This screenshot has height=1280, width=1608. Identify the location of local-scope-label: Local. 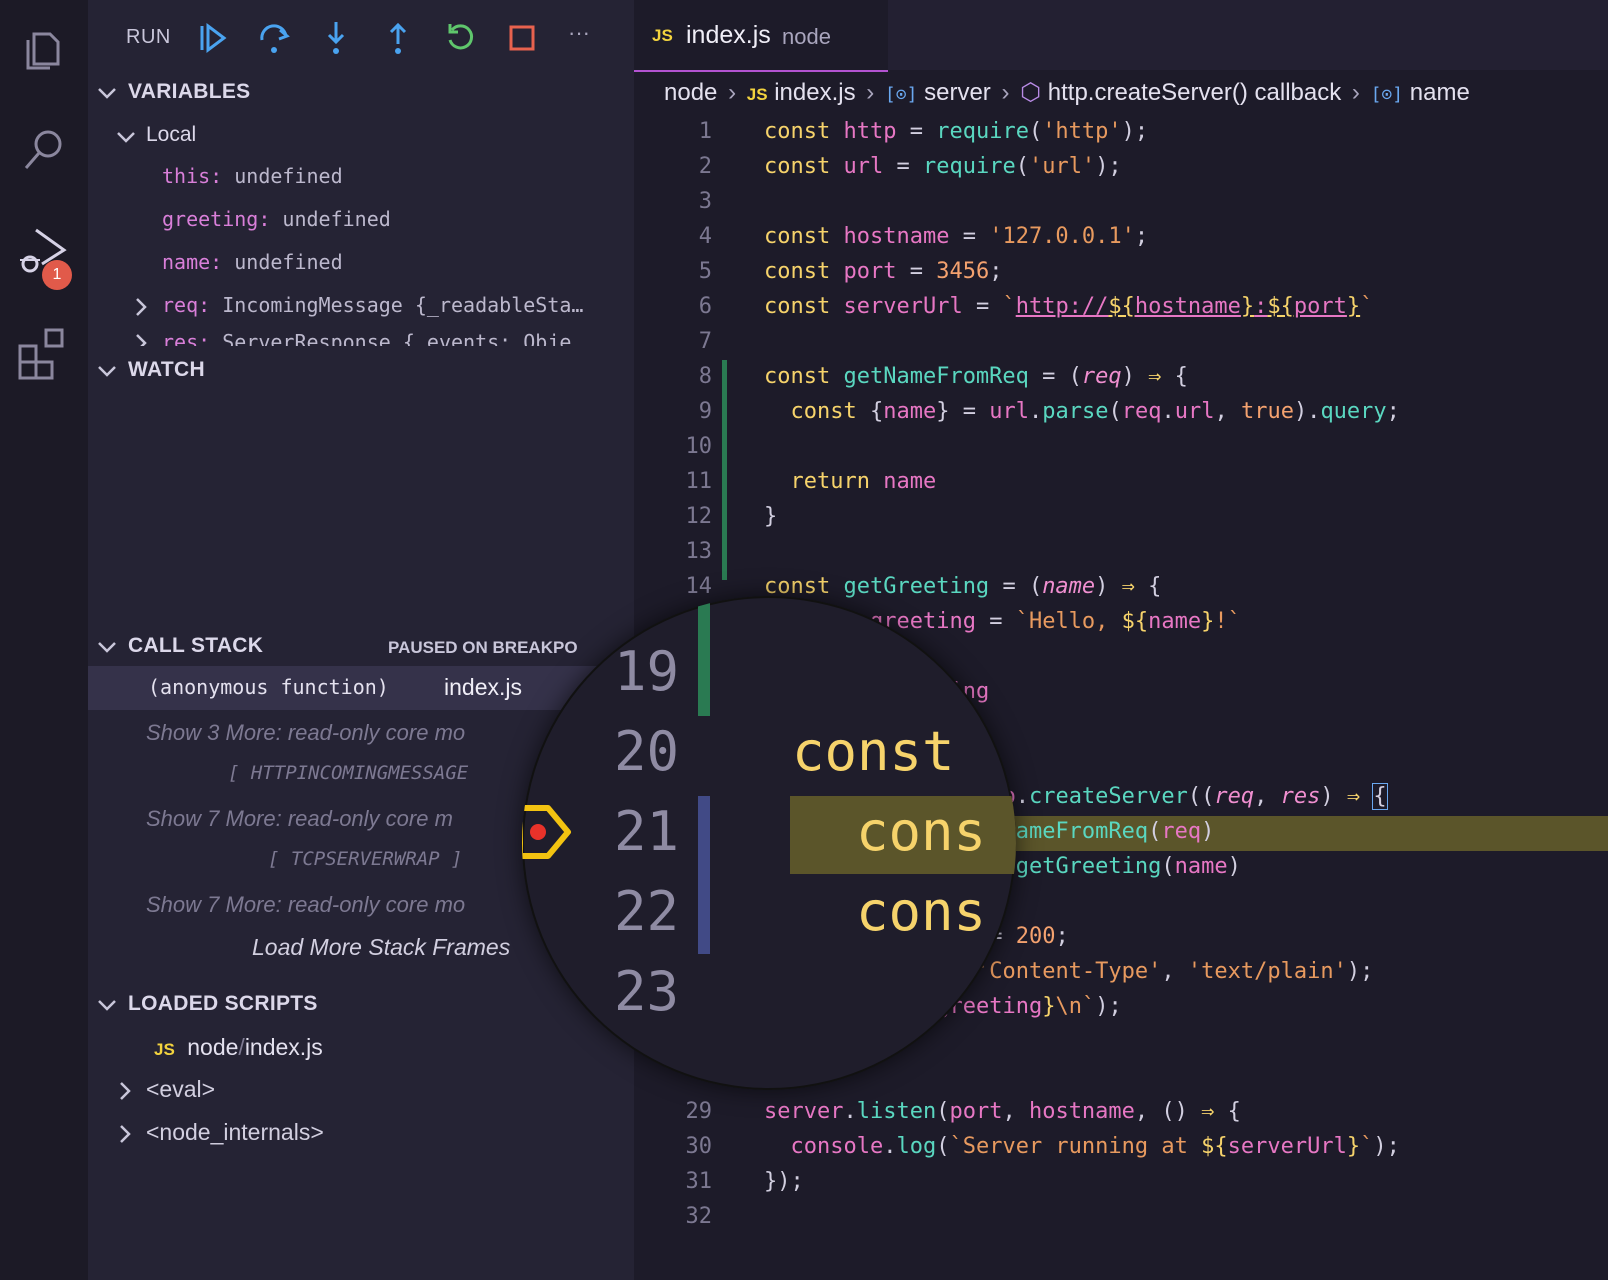
(171, 135).